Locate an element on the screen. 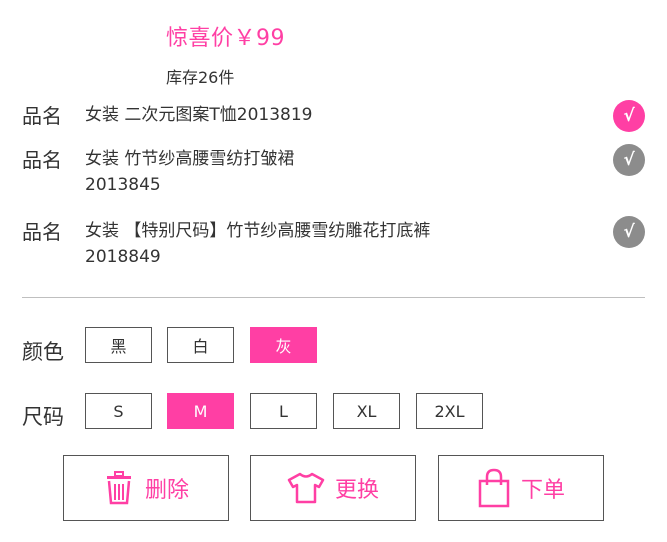 This screenshot has width=667, height=542. product-name-line: 女装 二次元图案T恤2013819 is located at coordinates (199, 115).